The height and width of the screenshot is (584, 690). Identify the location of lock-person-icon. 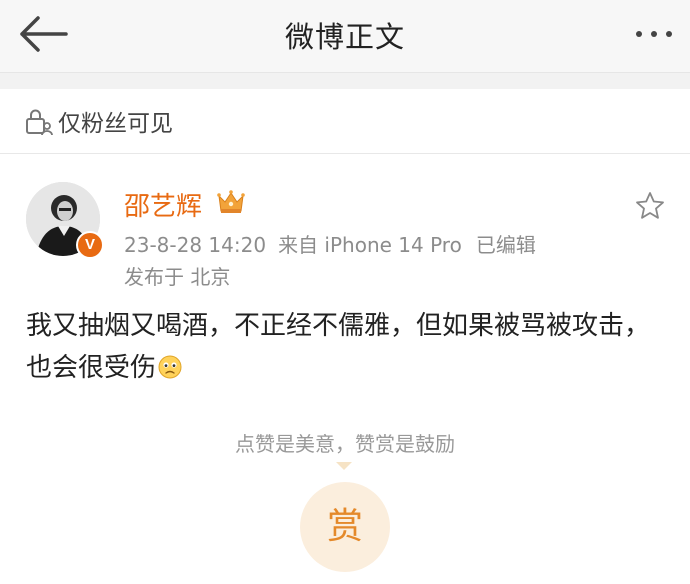
(39, 122).